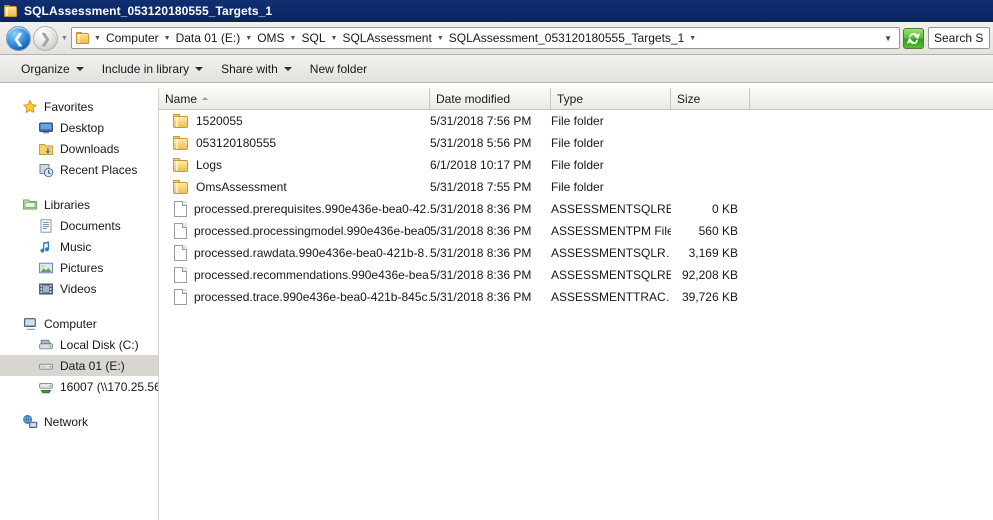 The height and width of the screenshot is (520, 993). I want to click on cell-name: OmsAssessment, so click(294, 187).